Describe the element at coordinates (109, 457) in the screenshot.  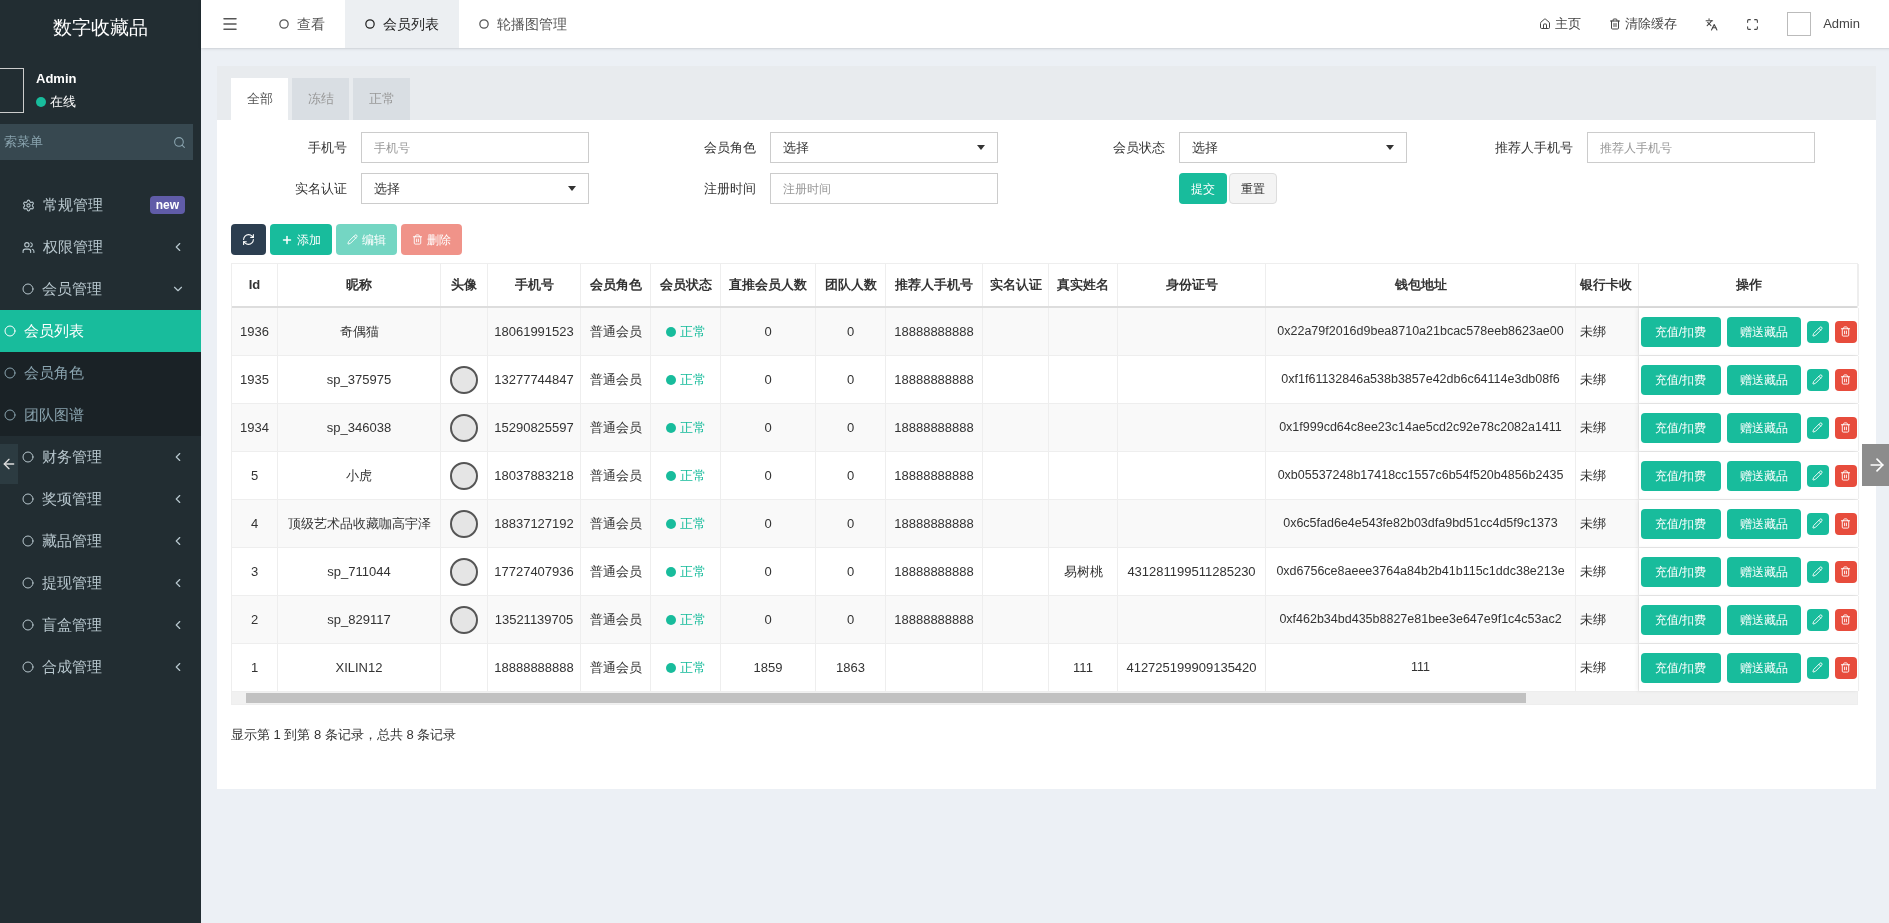
I see `menu-item: 财务管理` at that location.